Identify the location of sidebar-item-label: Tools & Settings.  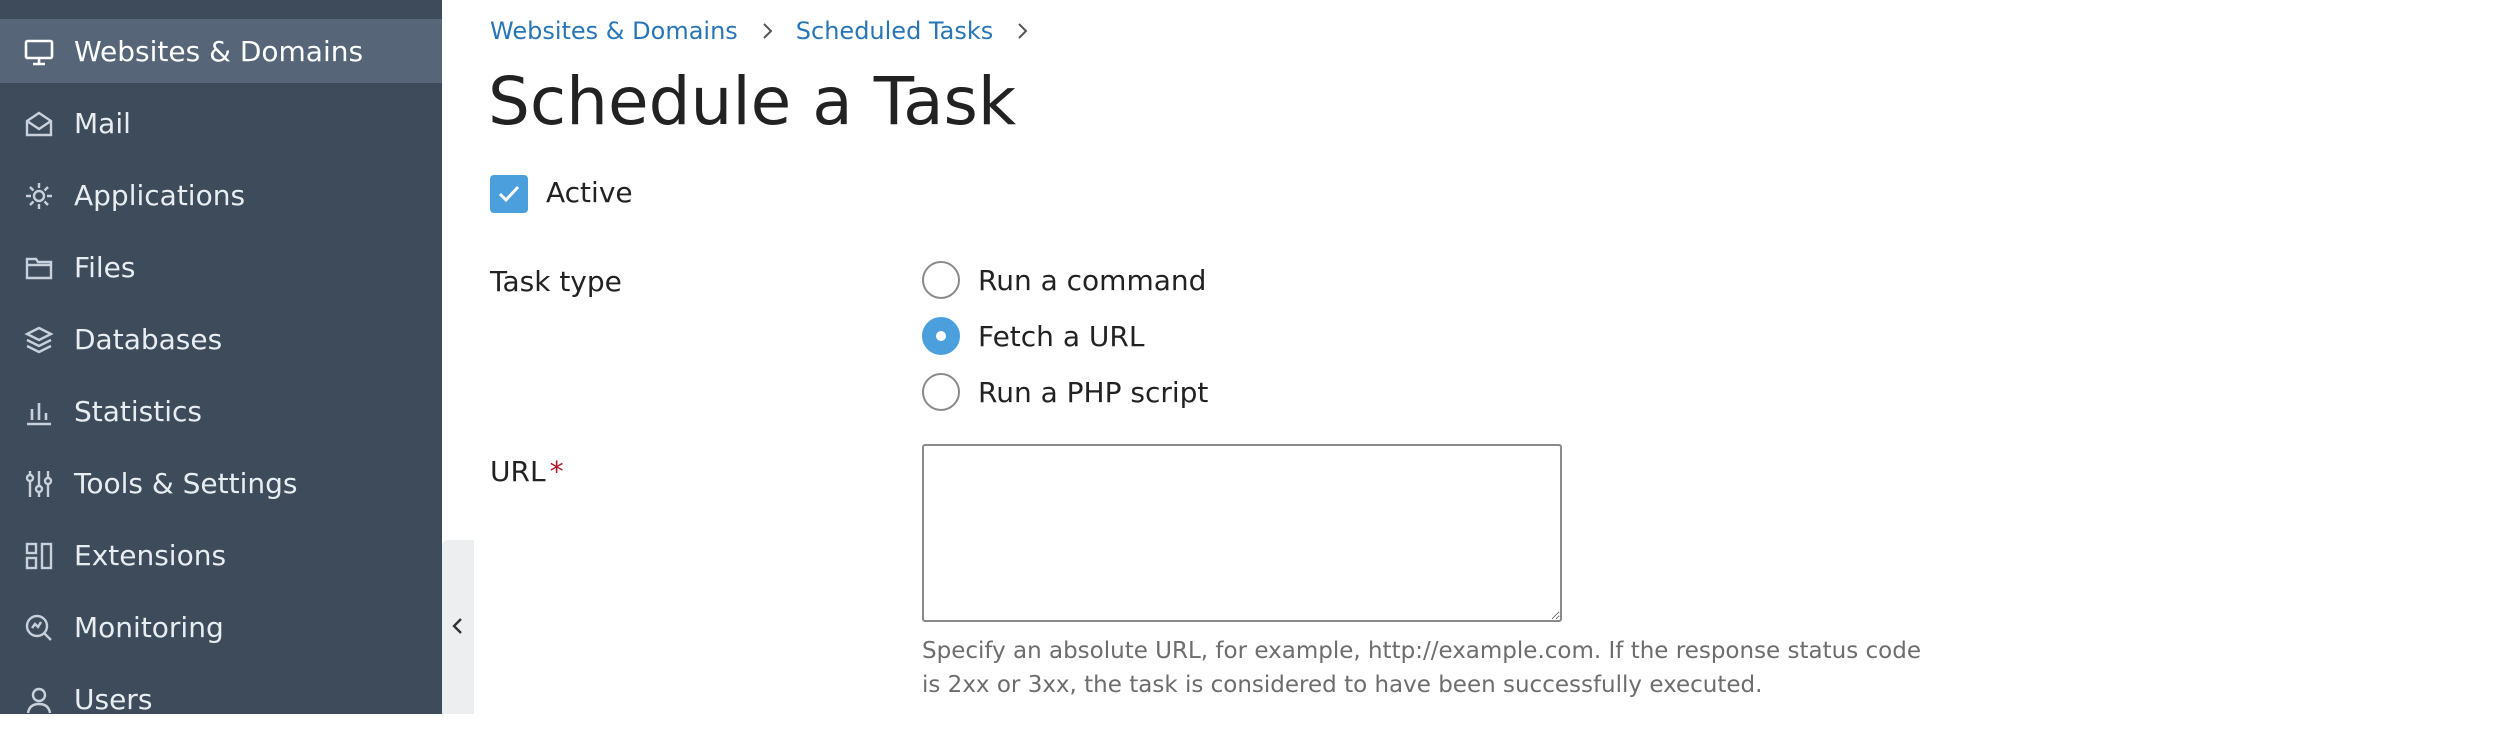
(186, 483).